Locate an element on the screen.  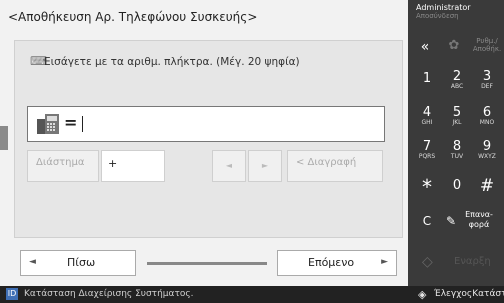
key-2: 2 ABC is located at coordinates (457, 80).